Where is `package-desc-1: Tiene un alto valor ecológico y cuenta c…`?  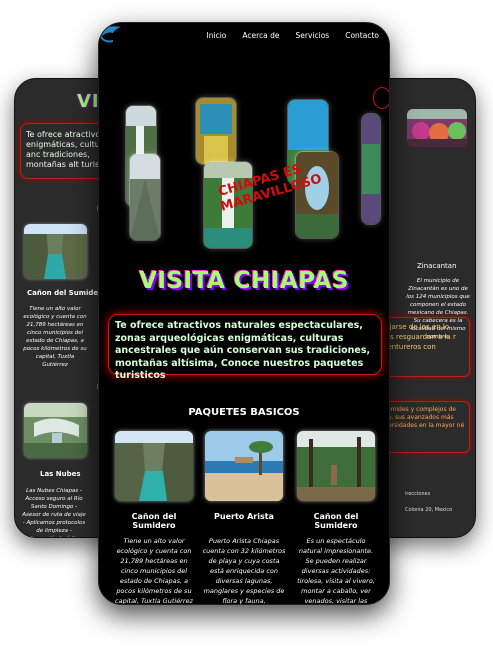 package-desc-1: Tiene un alto valor ecológico y cuenta c… is located at coordinates (154, 571).